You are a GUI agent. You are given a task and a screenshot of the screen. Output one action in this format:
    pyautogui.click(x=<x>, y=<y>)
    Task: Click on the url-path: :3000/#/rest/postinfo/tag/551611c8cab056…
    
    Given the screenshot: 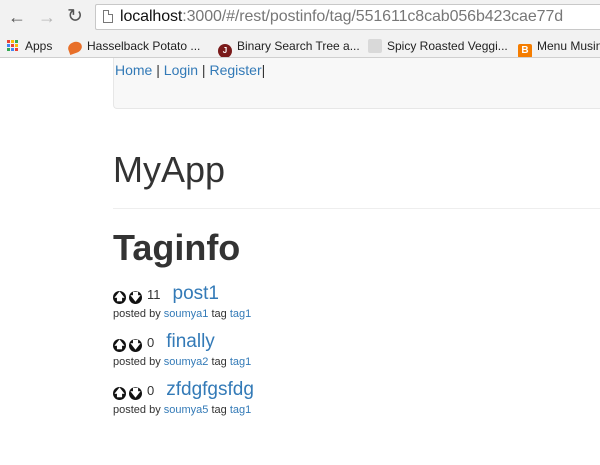 What is the action you would take?
    pyautogui.click(x=373, y=16)
    